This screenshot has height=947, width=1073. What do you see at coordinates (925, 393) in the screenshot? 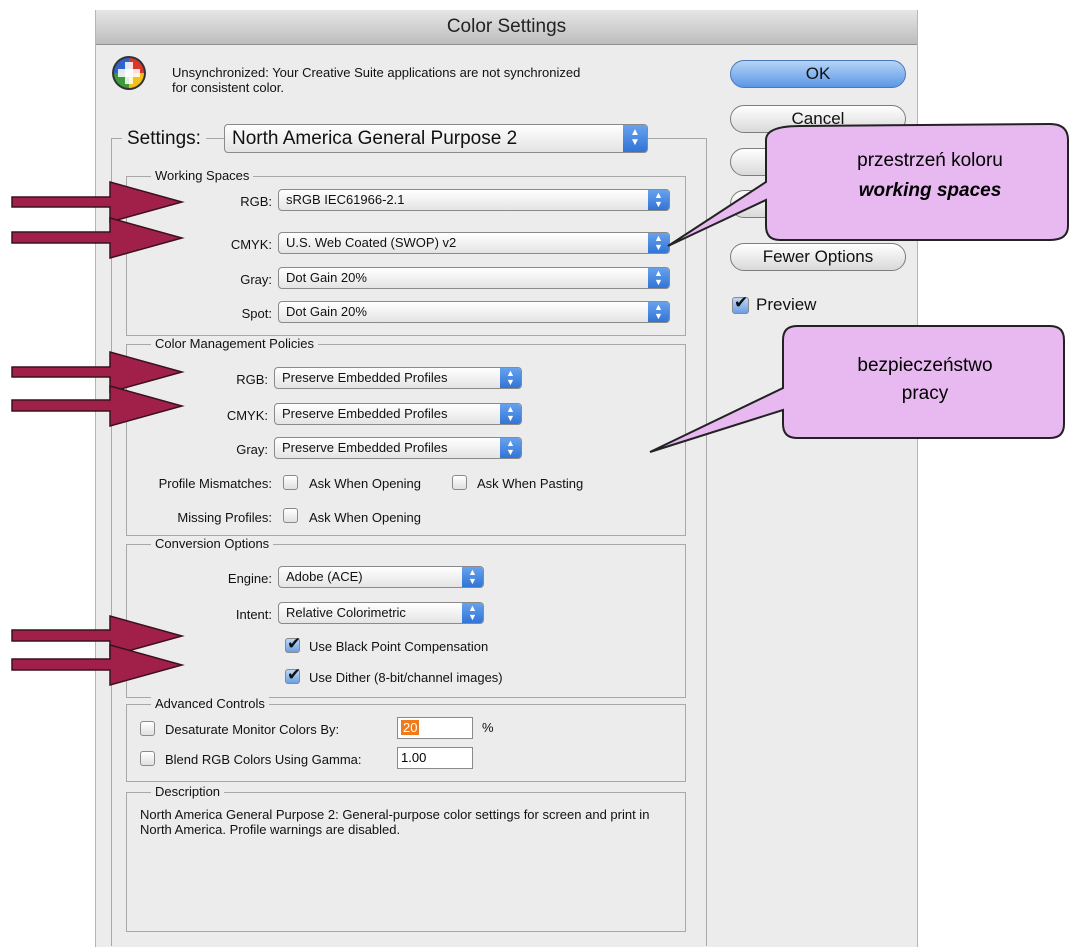
I see `callout-pol-text-2: pracy` at bounding box center [925, 393].